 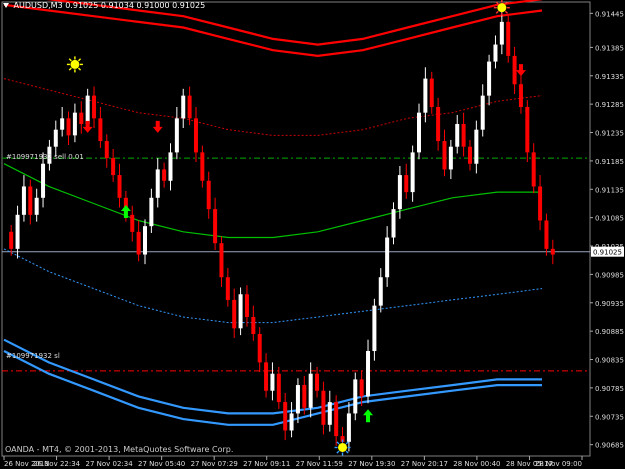 What do you see at coordinates (609, 332) in the screenshot?
I see `price-tick-label: 0.90885` at bounding box center [609, 332].